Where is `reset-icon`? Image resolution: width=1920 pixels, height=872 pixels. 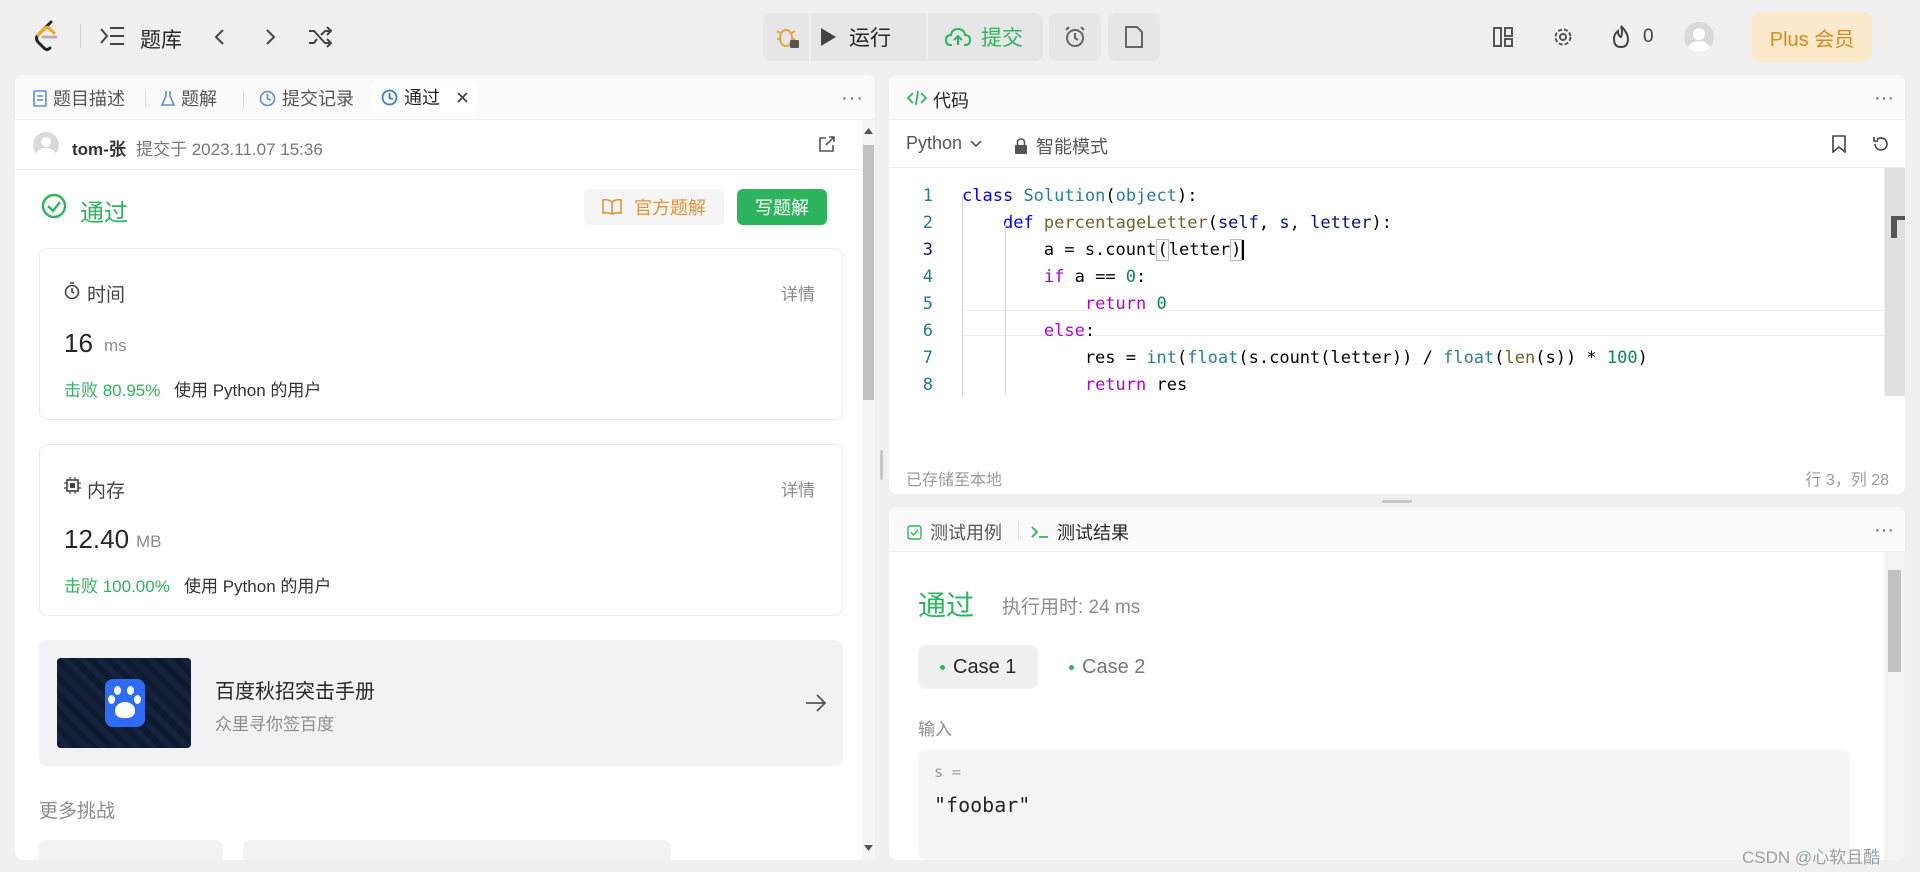
reset-icon is located at coordinates (1881, 144).